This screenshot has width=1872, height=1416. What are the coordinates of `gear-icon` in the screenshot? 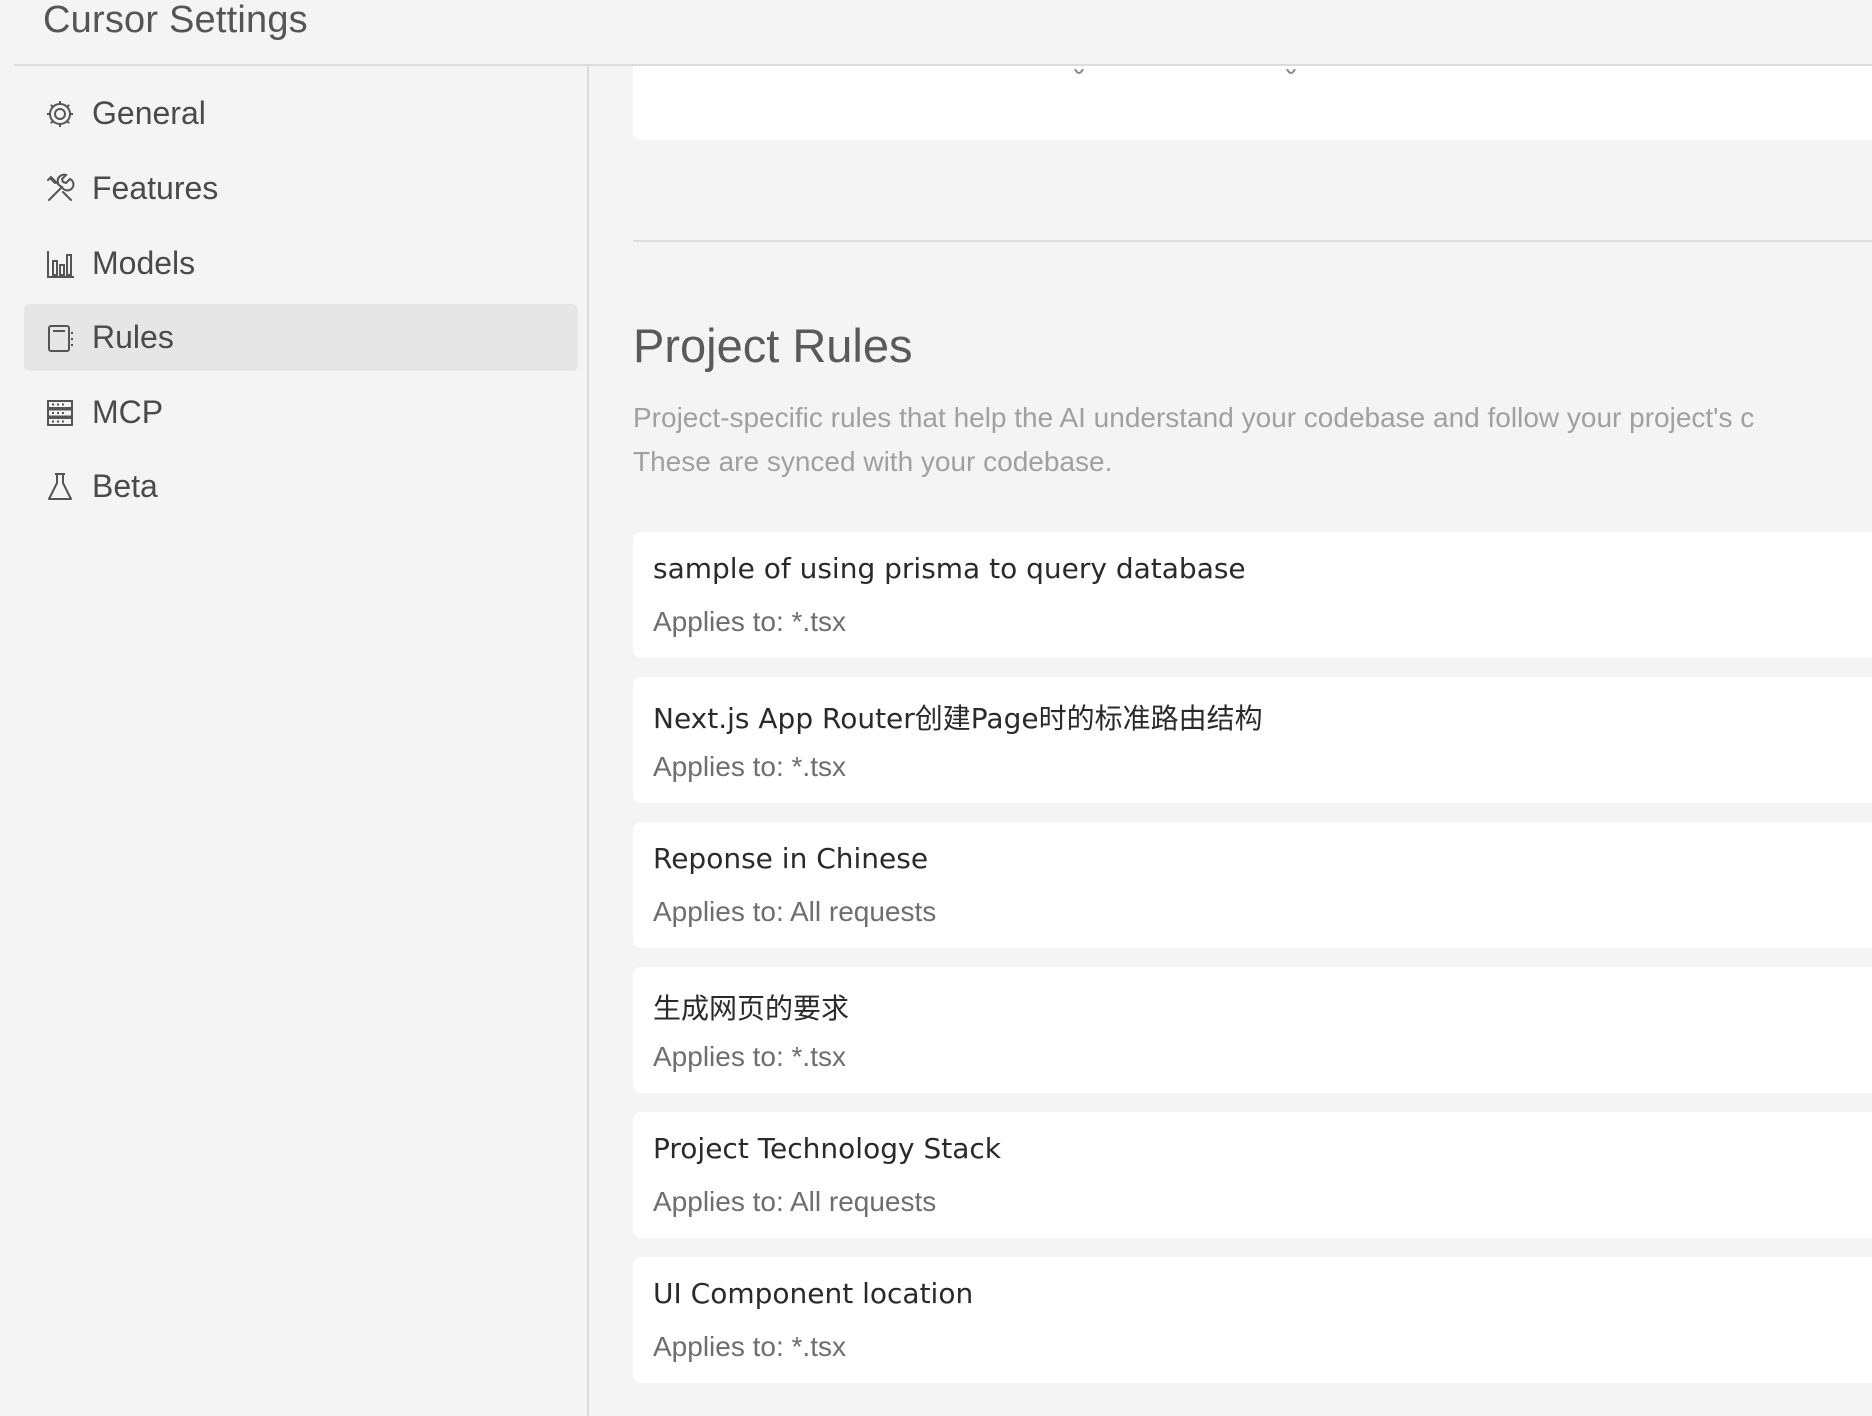 It's located at (60, 114).